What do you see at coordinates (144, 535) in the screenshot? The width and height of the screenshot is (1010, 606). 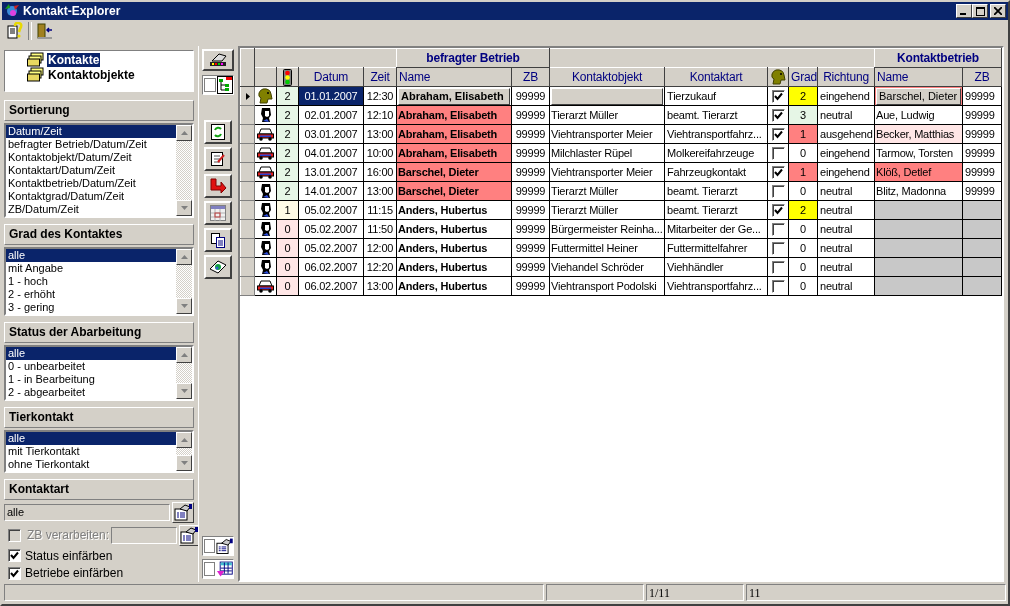 I see `zb-field` at bounding box center [144, 535].